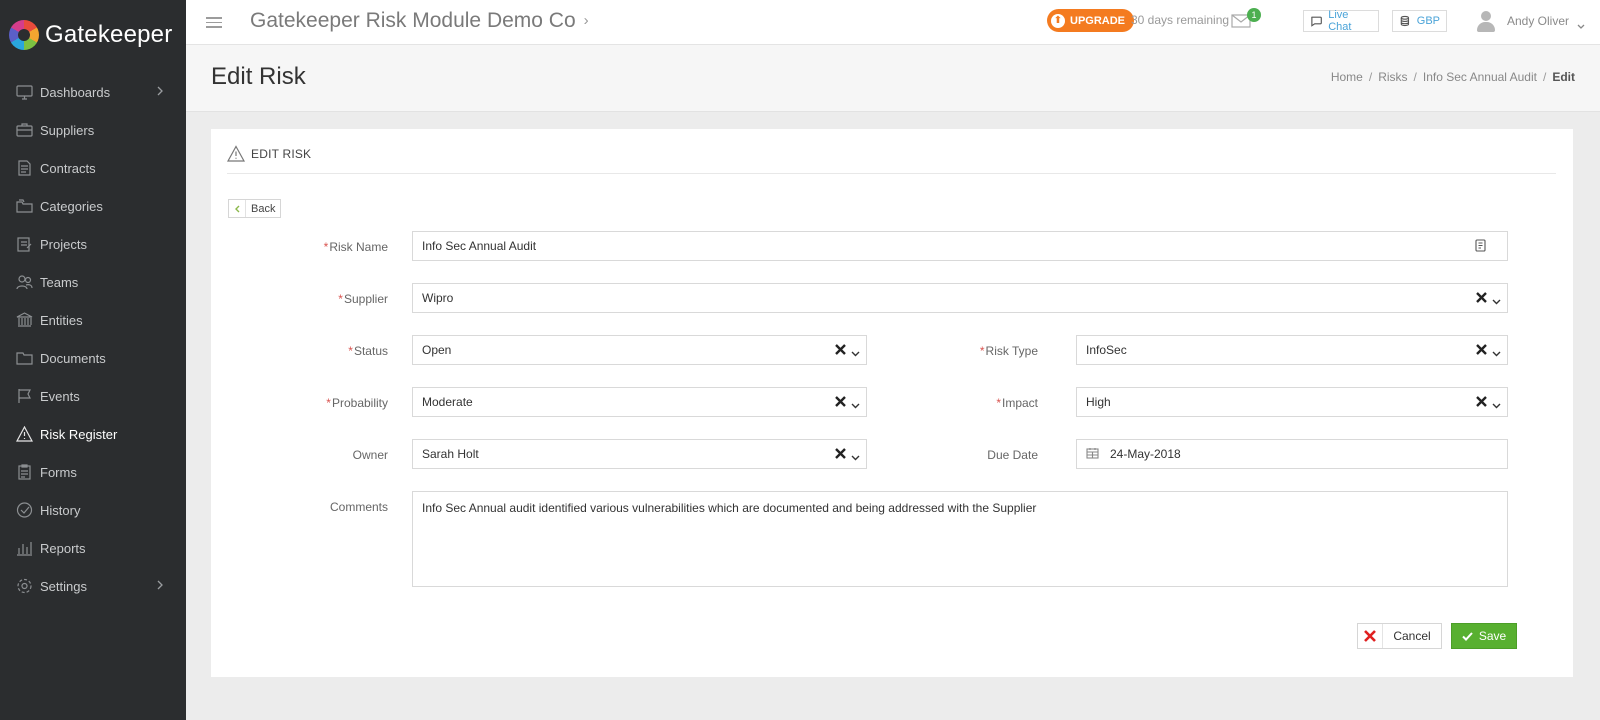  What do you see at coordinates (93, 510) in the screenshot?
I see `sidebar-item-history: History` at bounding box center [93, 510].